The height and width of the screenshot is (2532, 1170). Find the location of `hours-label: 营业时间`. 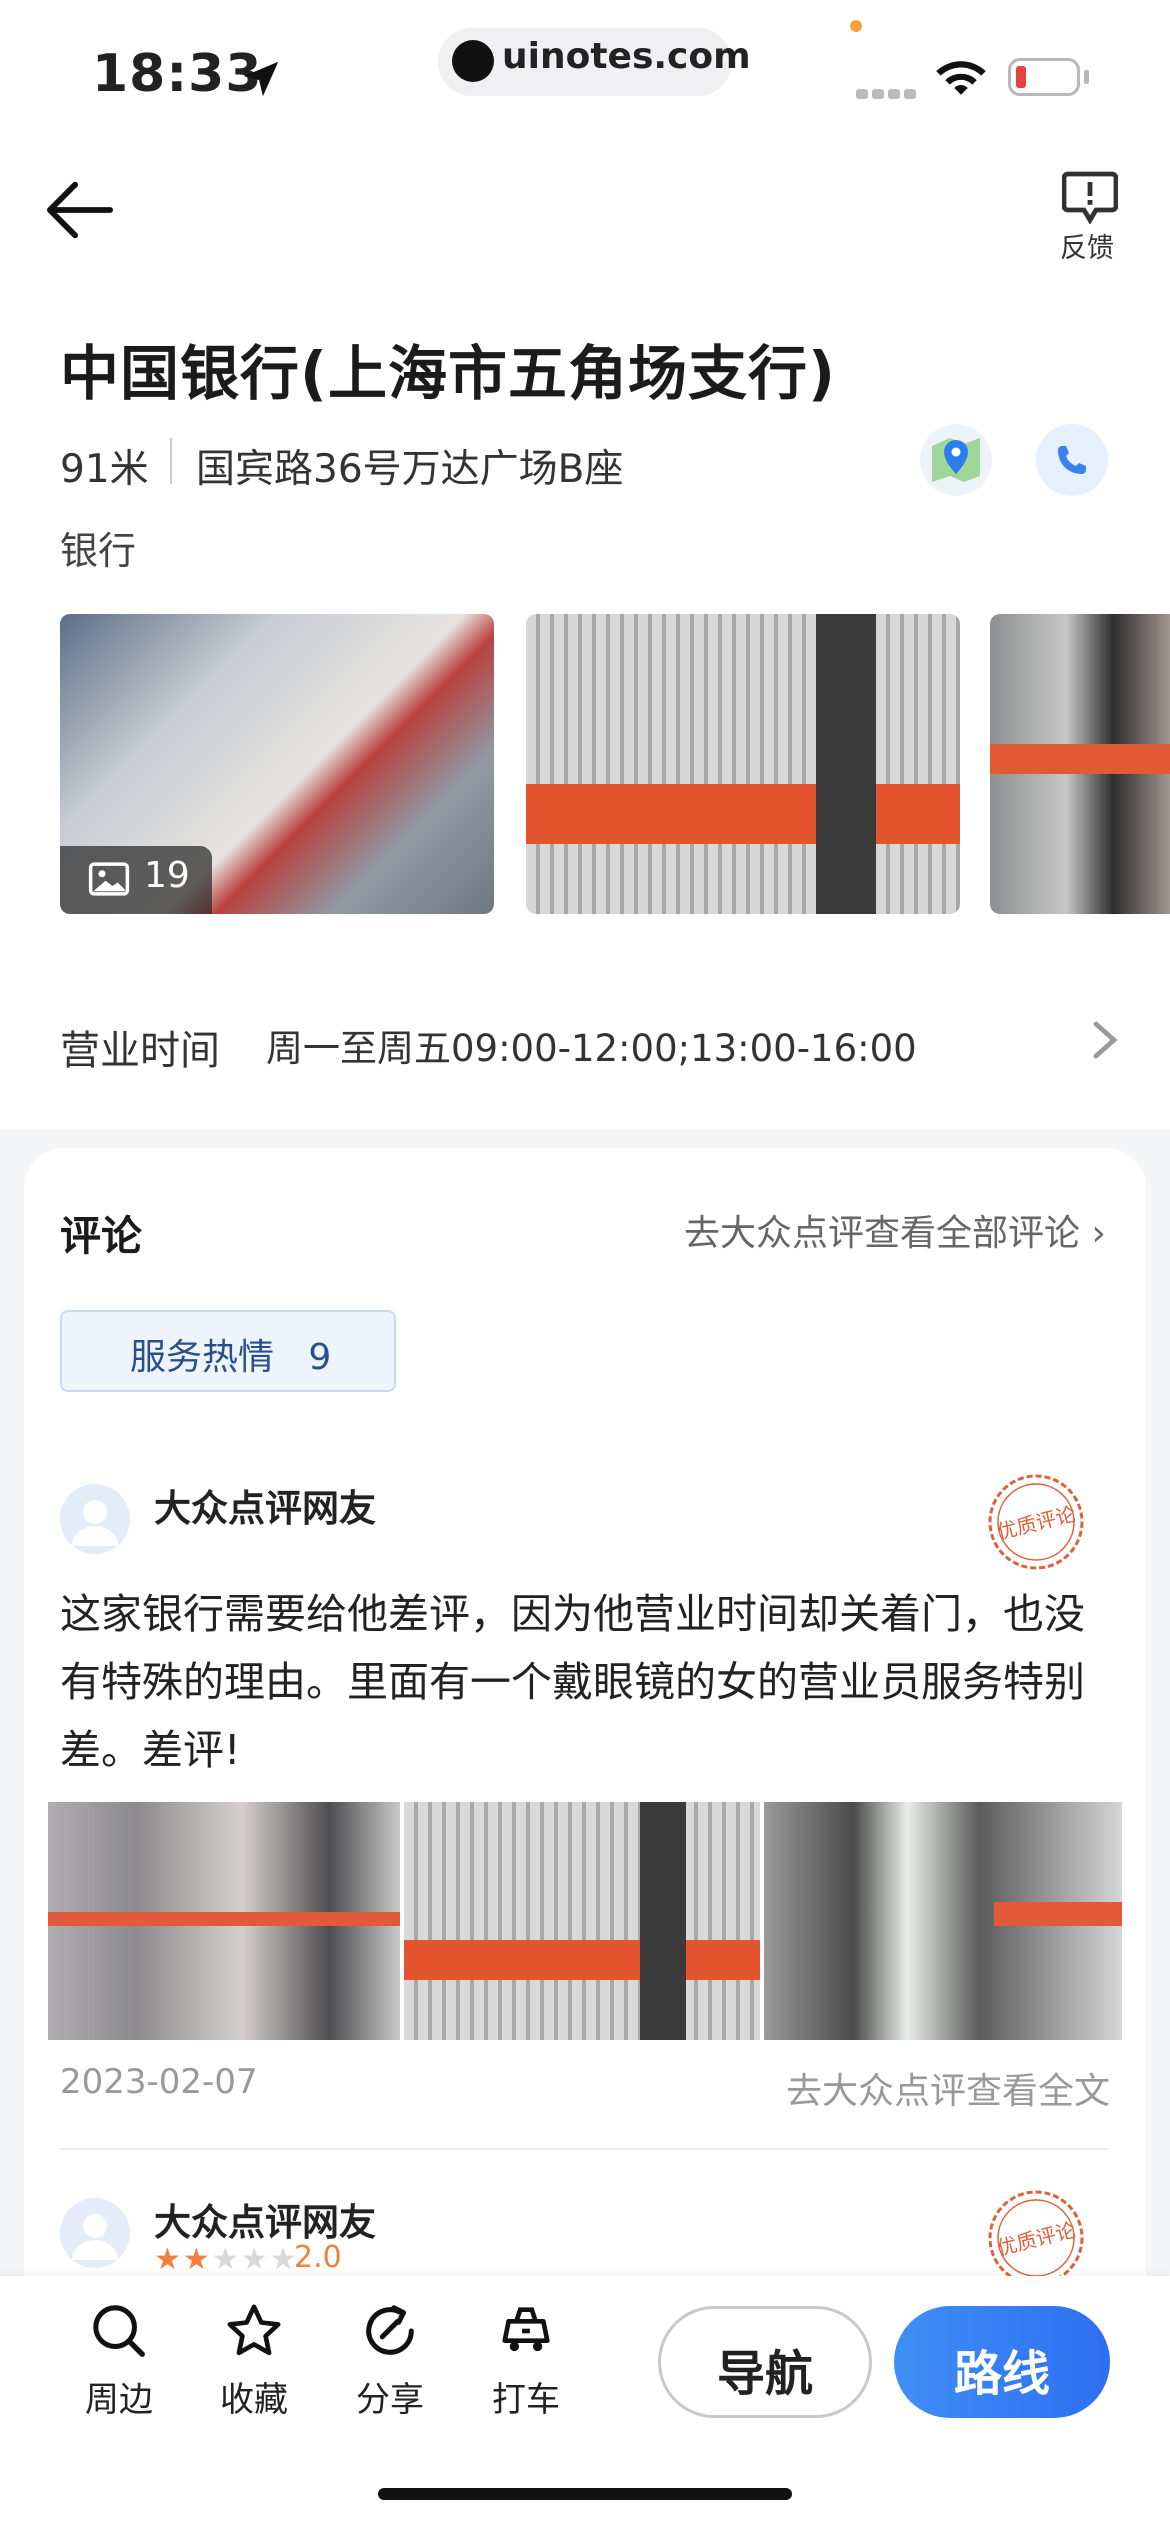

hours-label: 营业时间 is located at coordinates (140, 1051).